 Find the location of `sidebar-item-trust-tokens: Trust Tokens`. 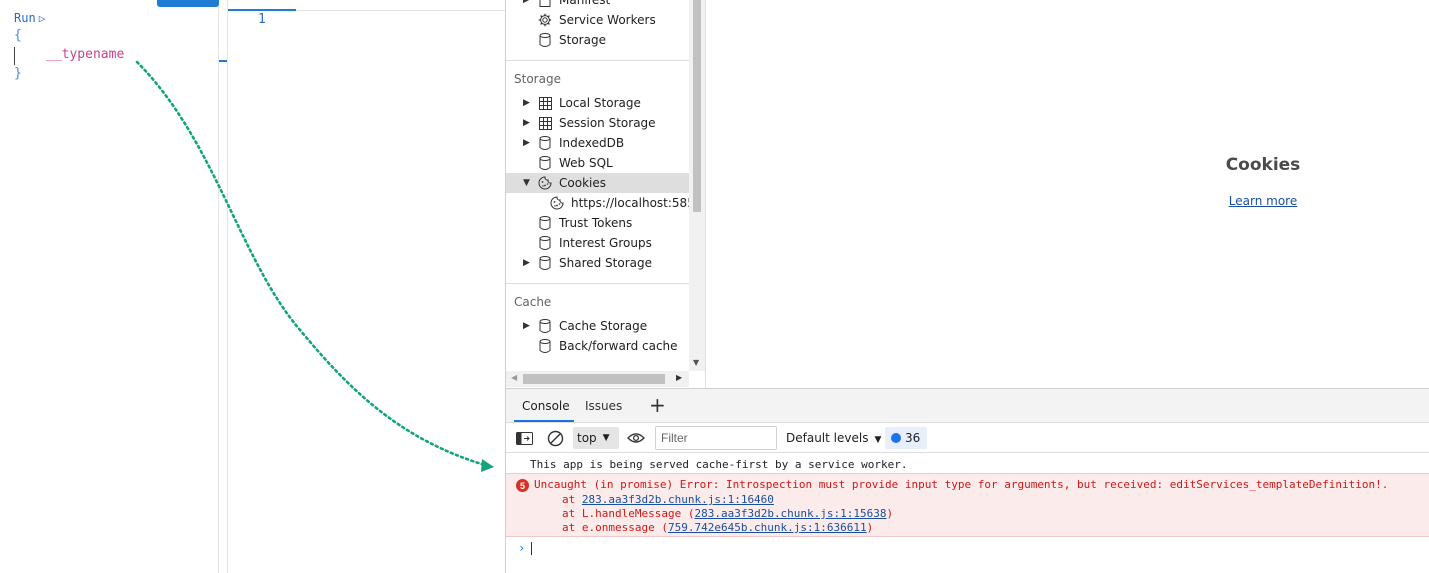

sidebar-item-trust-tokens: Trust Tokens is located at coordinates (597, 223).